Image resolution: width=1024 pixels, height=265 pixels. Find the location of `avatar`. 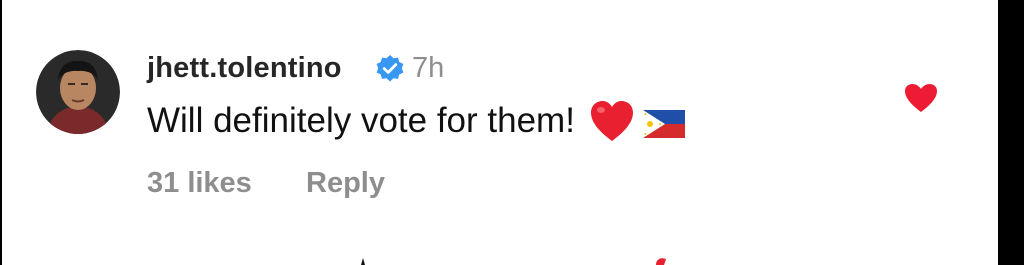

avatar is located at coordinates (78, 92).